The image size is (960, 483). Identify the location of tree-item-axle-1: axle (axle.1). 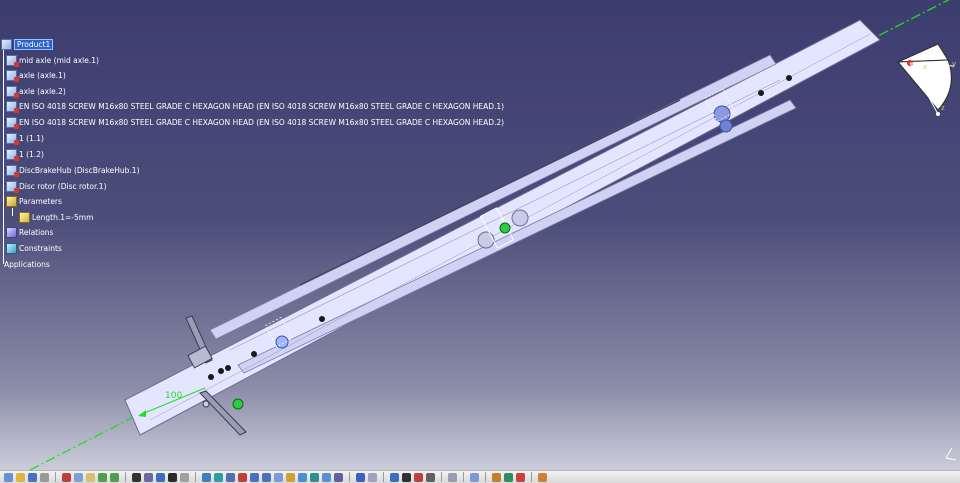
(36, 75).